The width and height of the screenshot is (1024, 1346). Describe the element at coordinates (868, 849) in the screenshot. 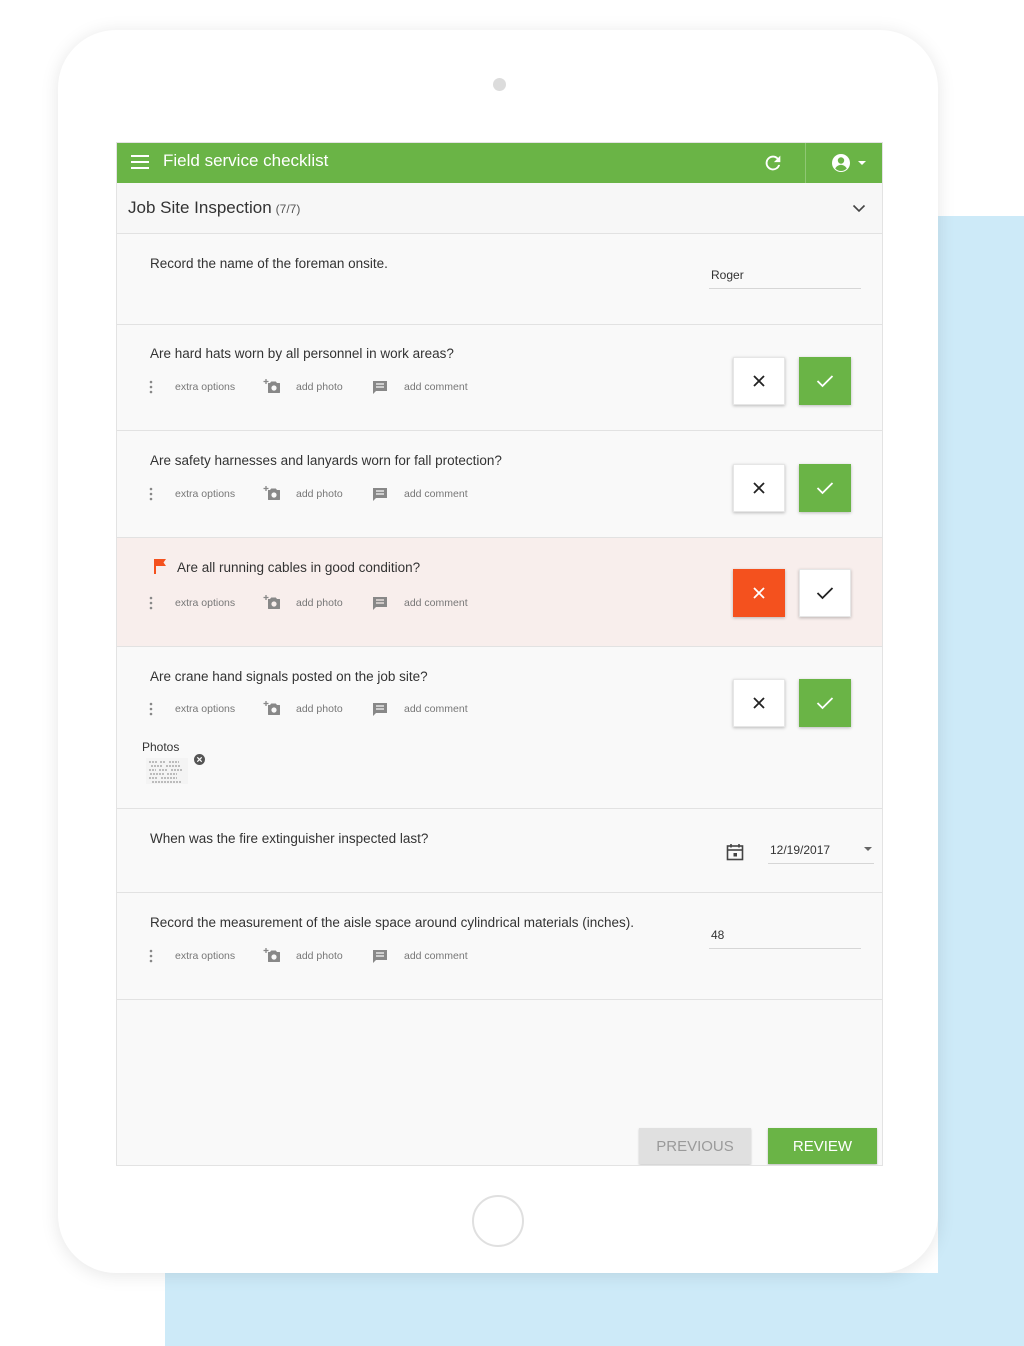

I see `caret-down-icon` at that location.